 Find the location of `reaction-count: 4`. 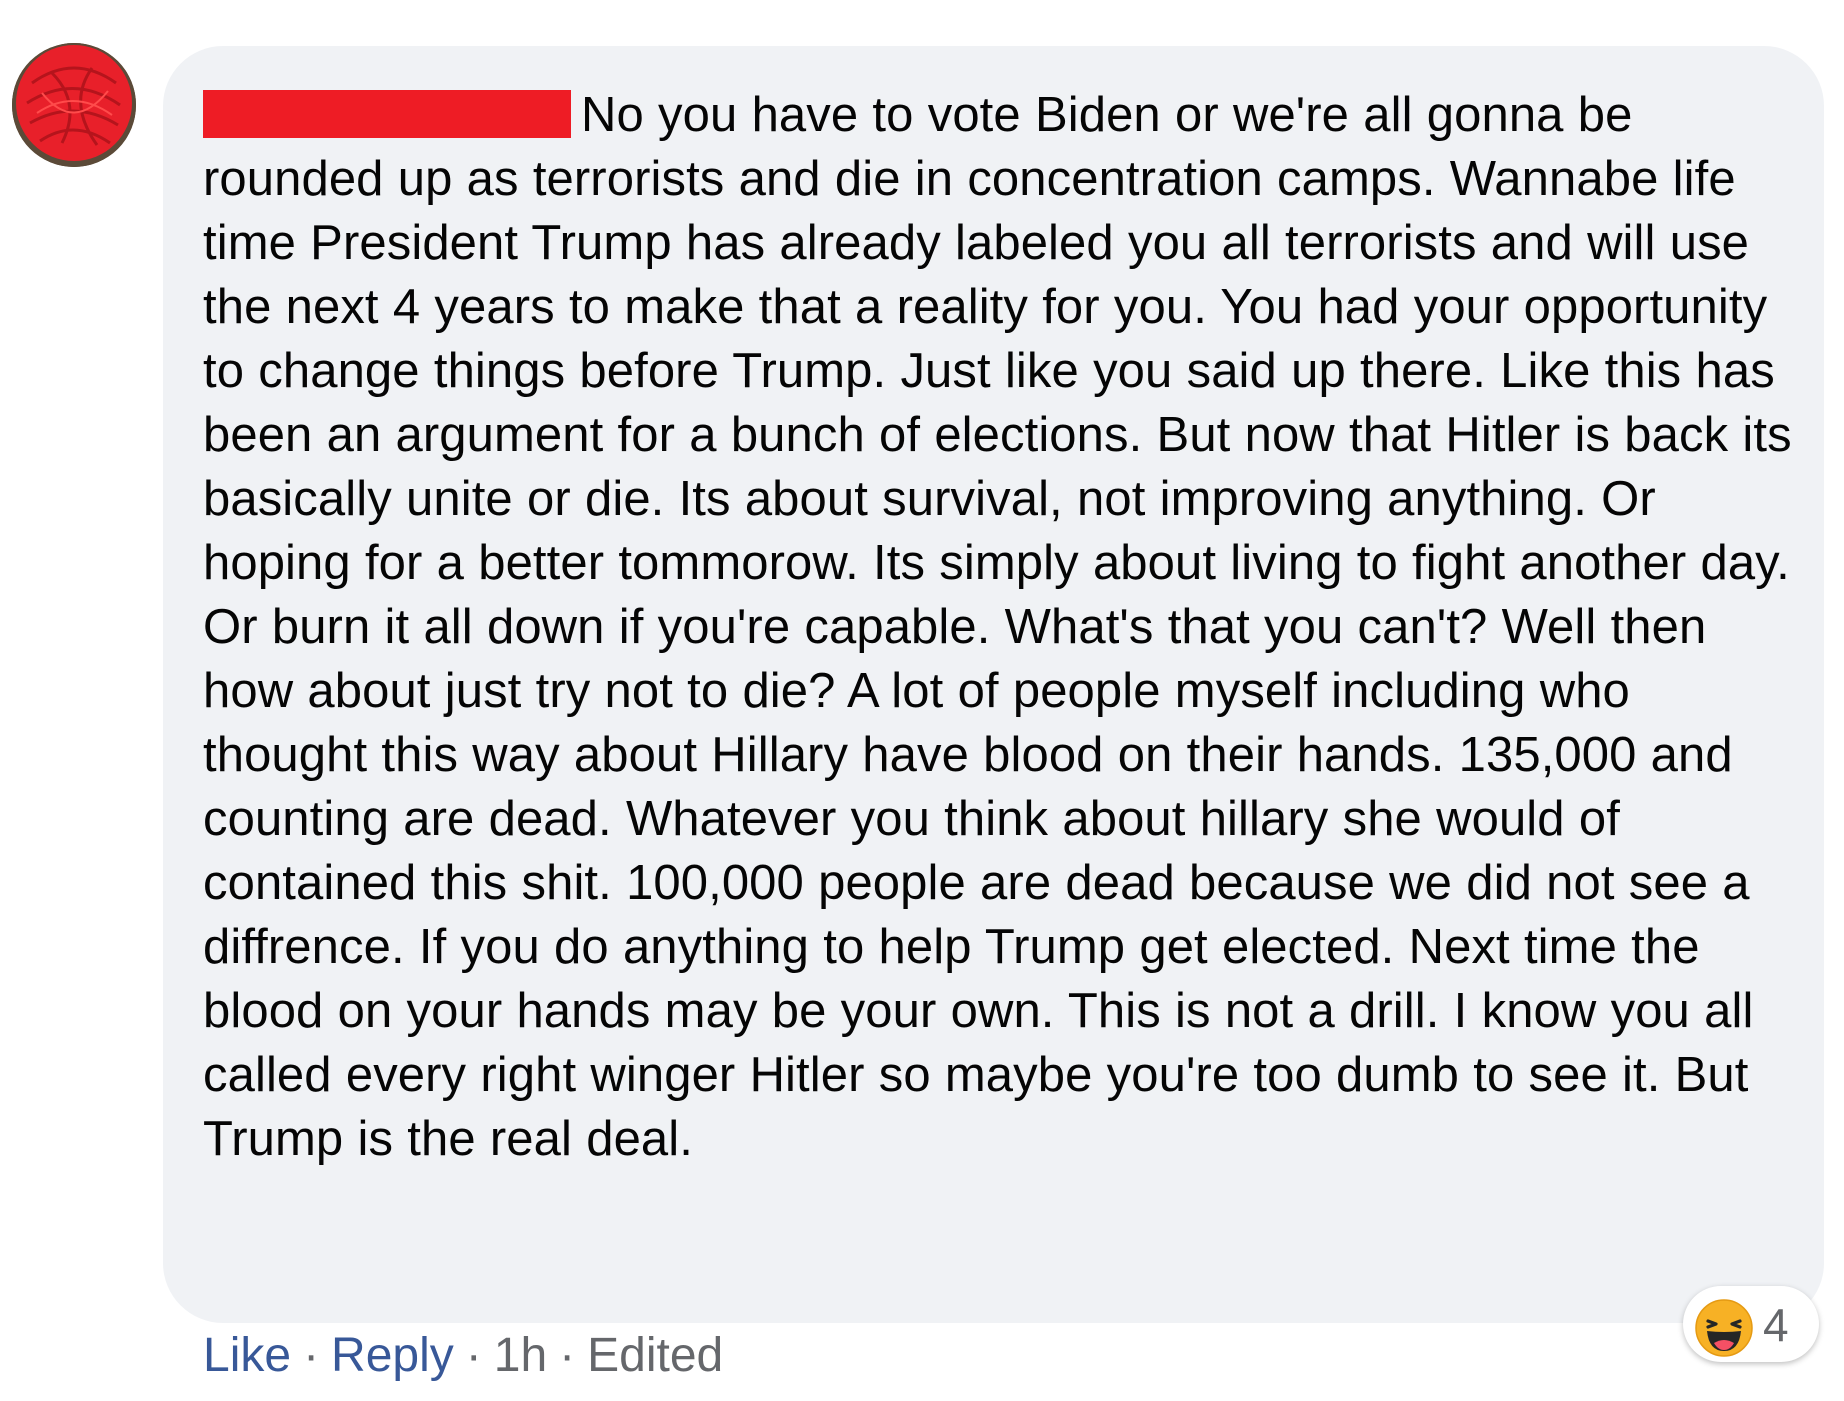

reaction-count: 4 is located at coordinates (1776, 1325).